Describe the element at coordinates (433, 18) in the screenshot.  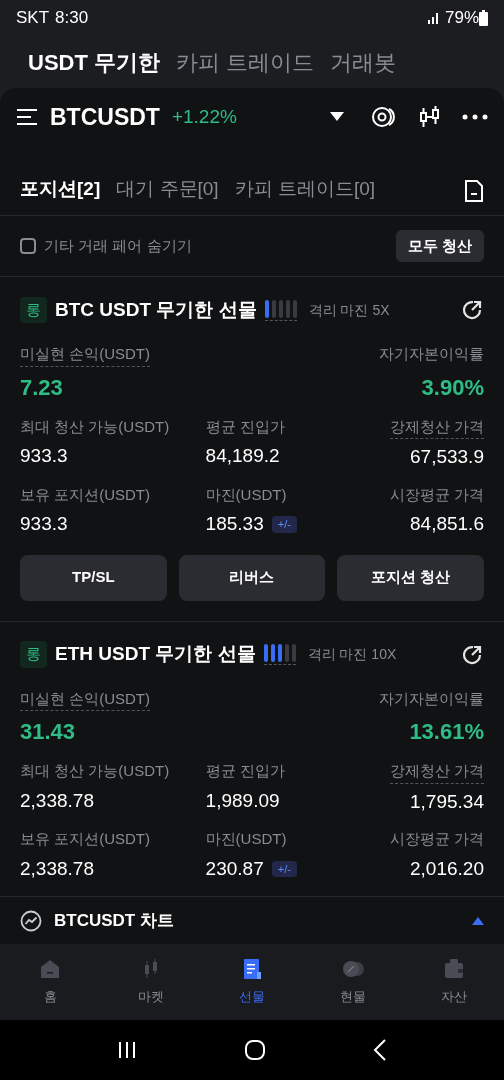
I see `signal-icon` at that location.